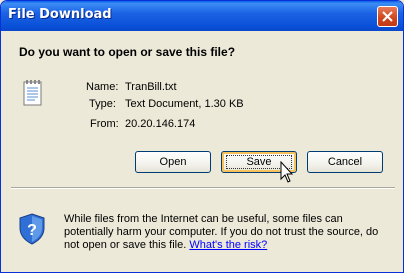  I want to click on text-document-icon, so click(32, 93).